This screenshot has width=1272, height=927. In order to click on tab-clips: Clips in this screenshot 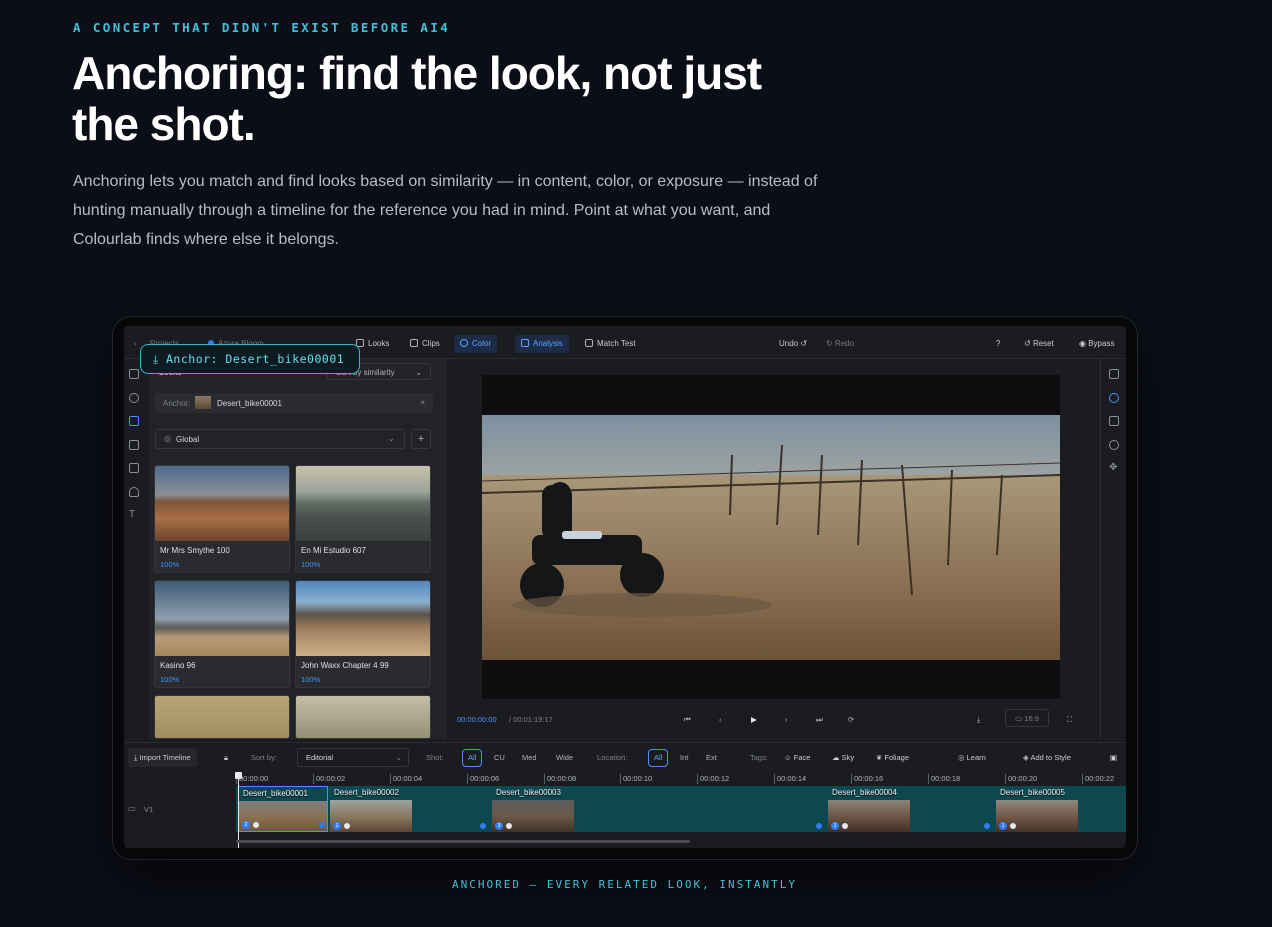, I will do `click(425, 344)`.